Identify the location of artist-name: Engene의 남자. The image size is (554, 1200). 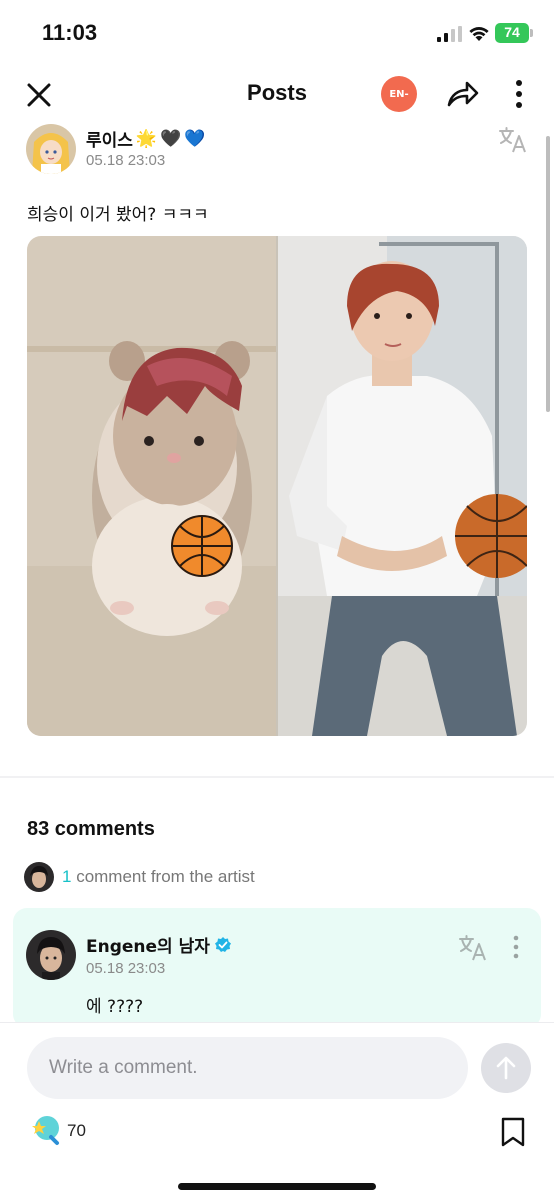
(159, 944).